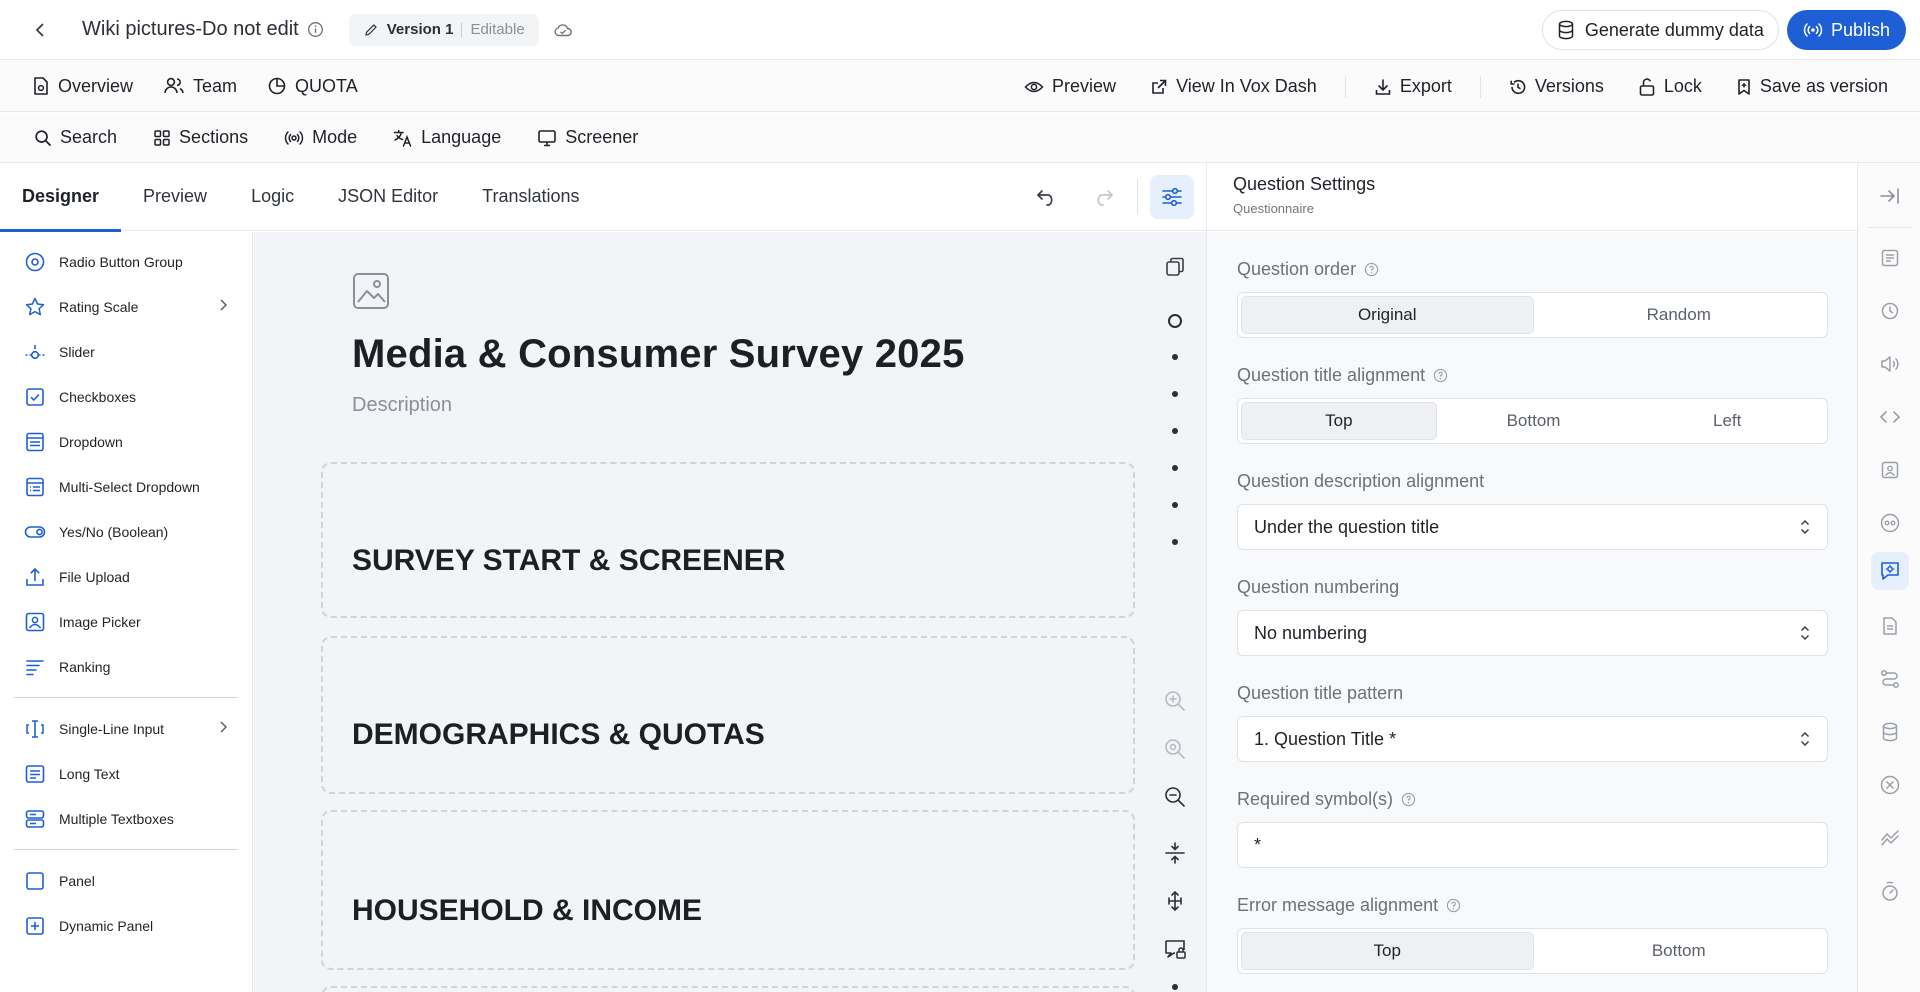 The height and width of the screenshot is (992, 1920). Describe the element at coordinates (1175, 901) in the screenshot. I see `expand-all-icon` at that location.